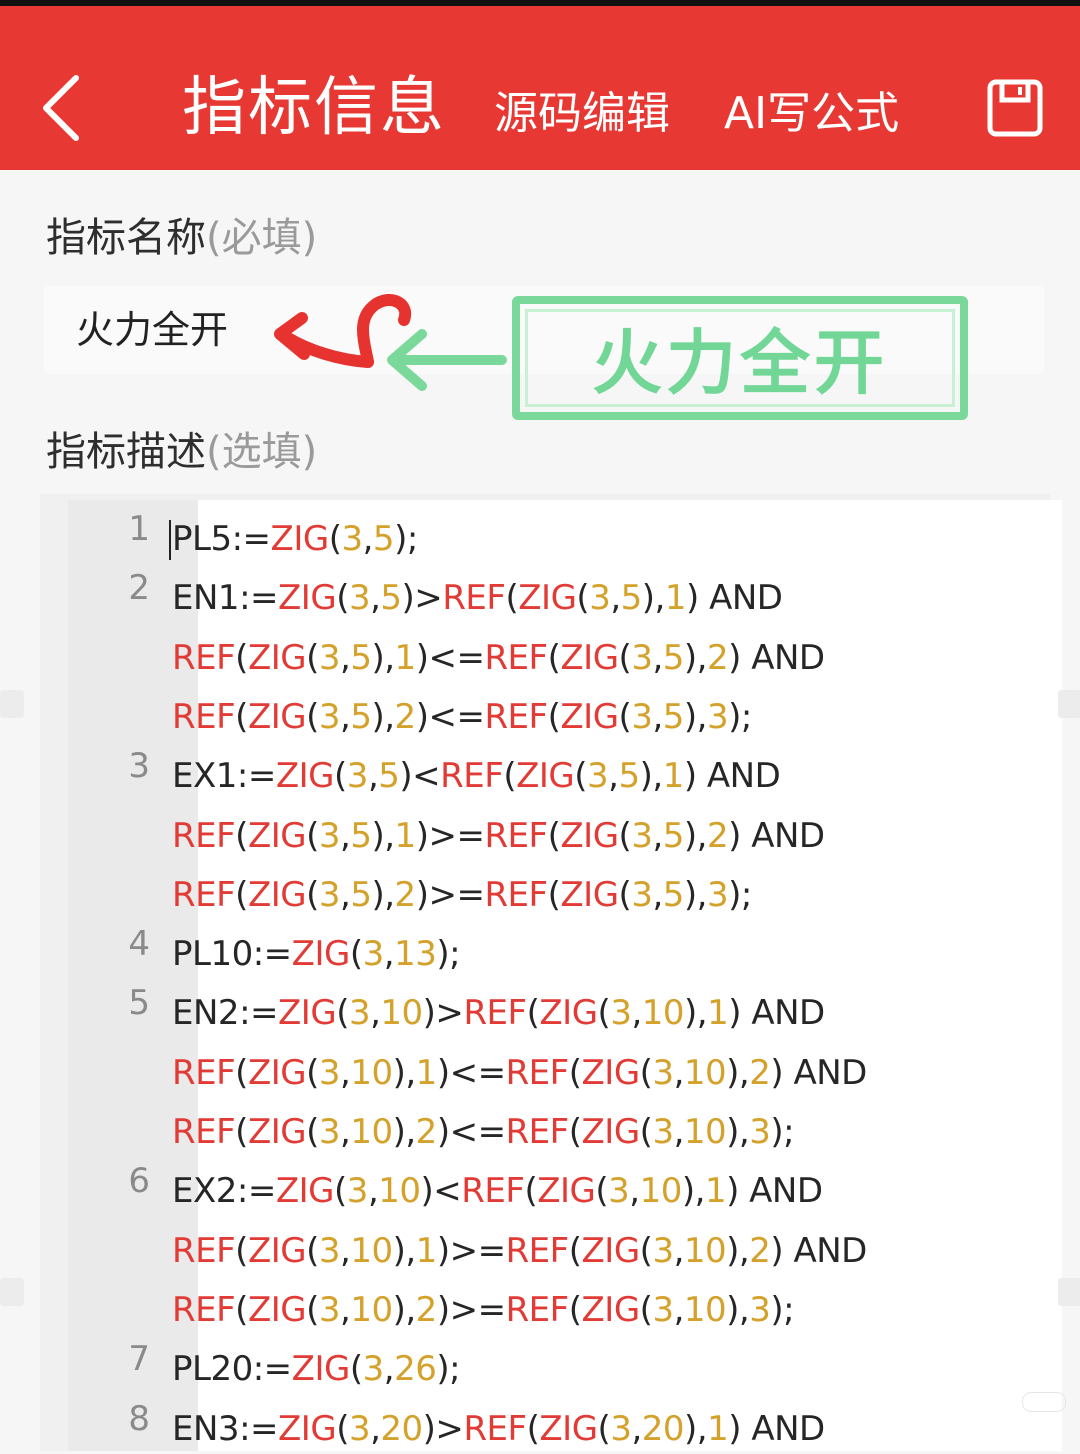 The height and width of the screenshot is (1454, 1080). I want to click on code-line: REF(ZIG(3,5),2)<=REF(ZIG(3,5),3);, so click(462, 716).